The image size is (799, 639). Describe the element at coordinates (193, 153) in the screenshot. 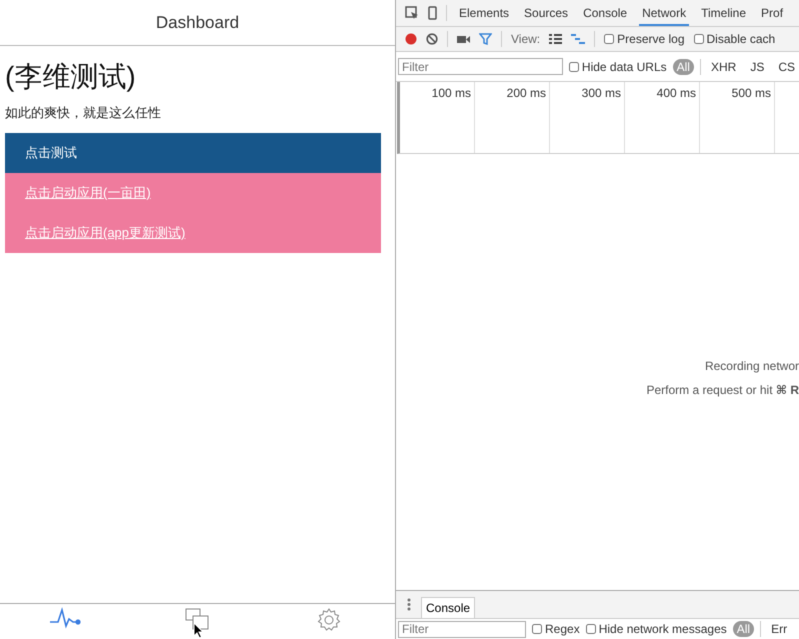

I see `list-header: 点击测试` at that location.